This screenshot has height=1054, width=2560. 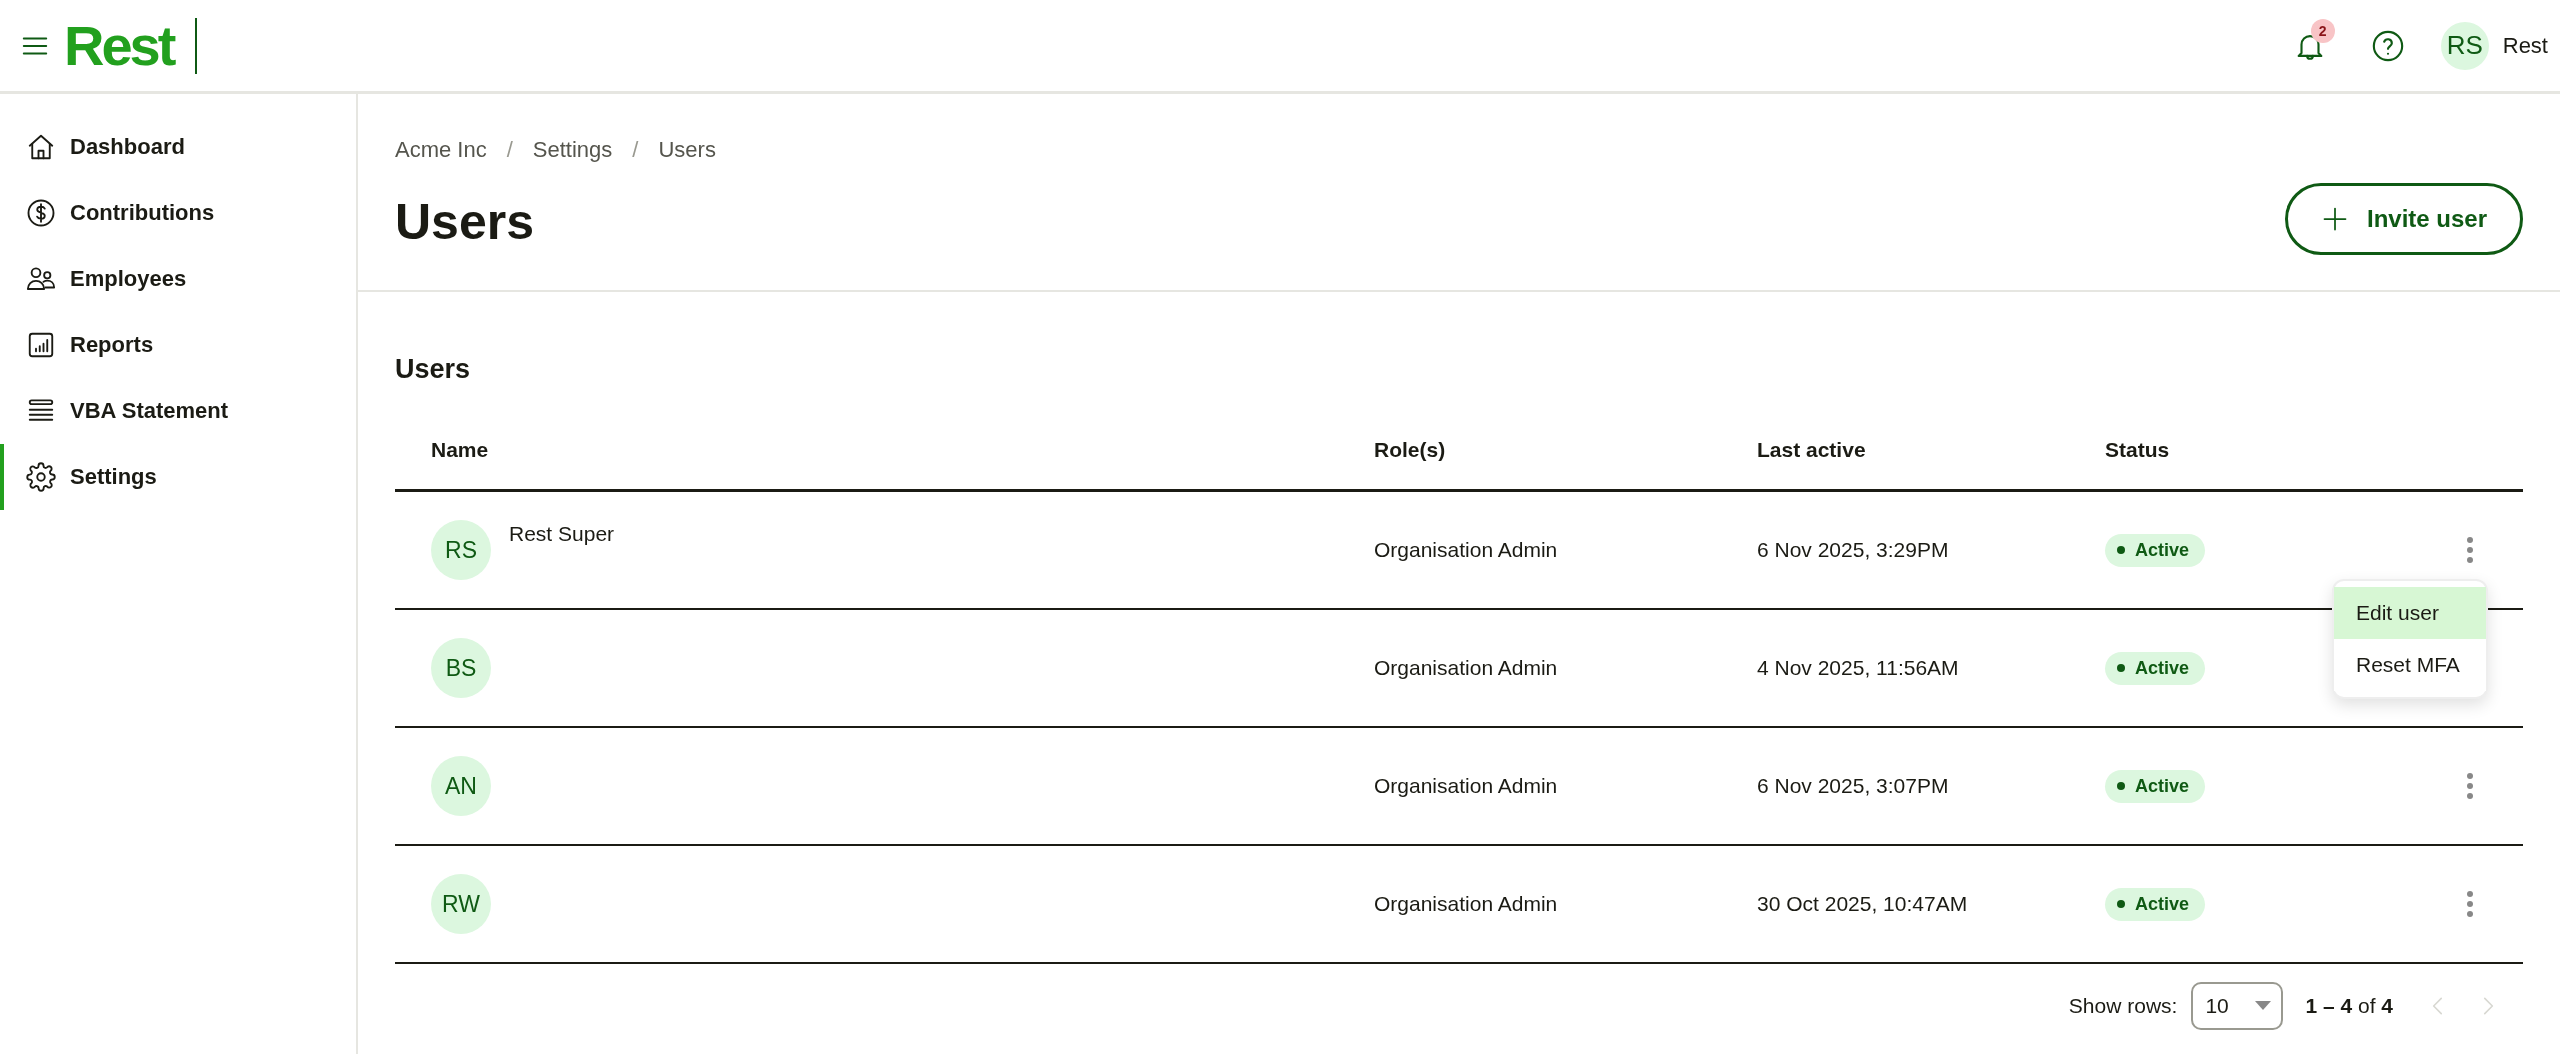 I want to click on nav-item: Employees, so click(x=178, y=279).